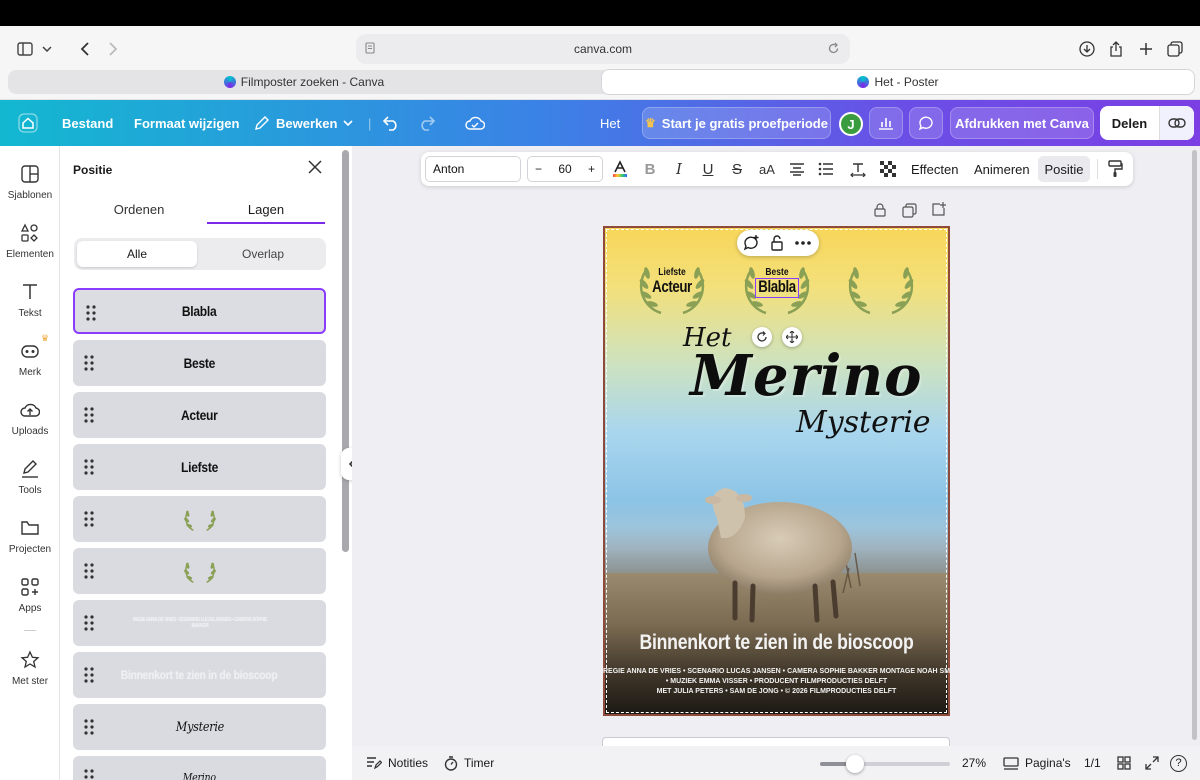 Image resolution: width=1200 pixels, height=780 pixels. Describe the element at coordinates (1130, 123) in the screenshot. I see `share-button: Delen` at that location.